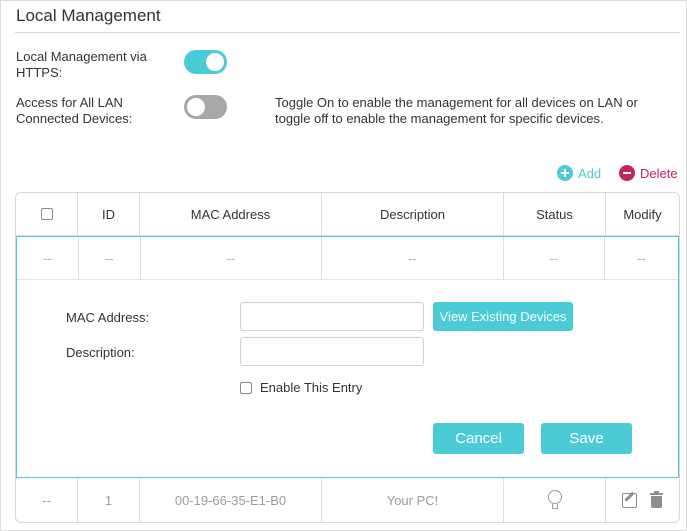 This screenshot has height=531, width=687. Describe the element at coordinates (478, 438) in the screenshot. I see `cancel-button: Cancel` at that location.